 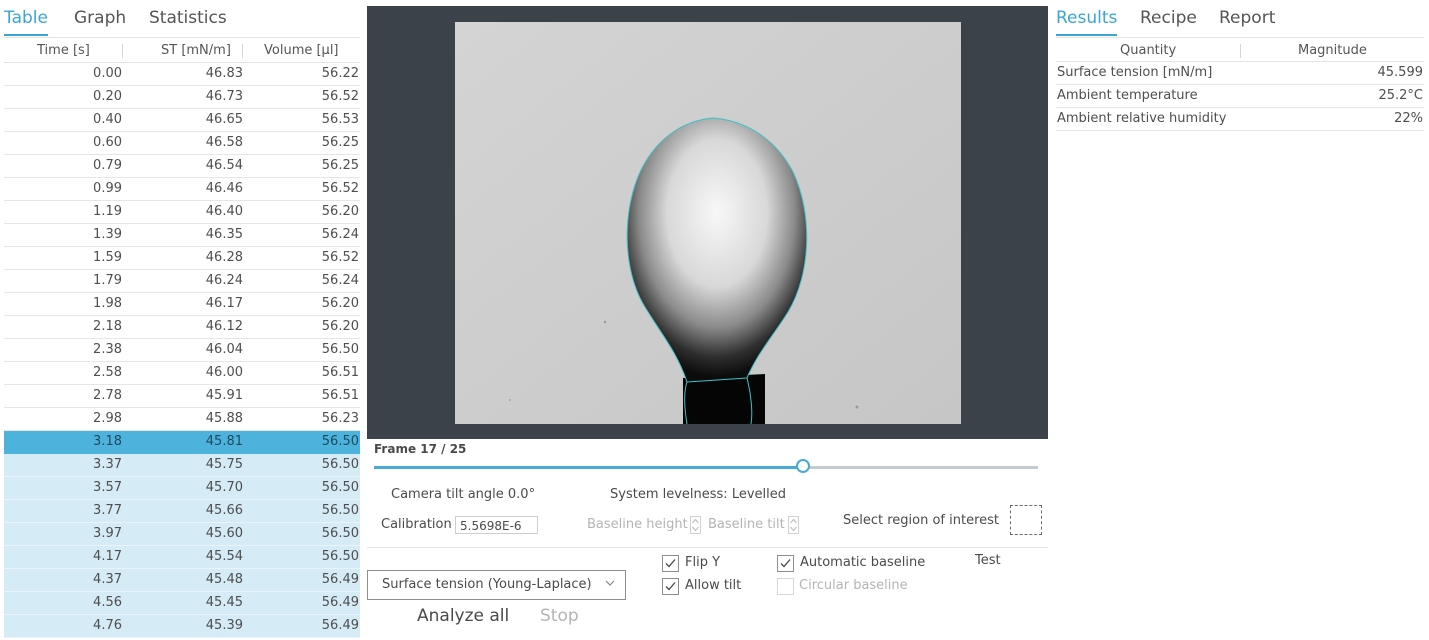 I want to click on cell-time: 0.20, so click(x=107, y=96).